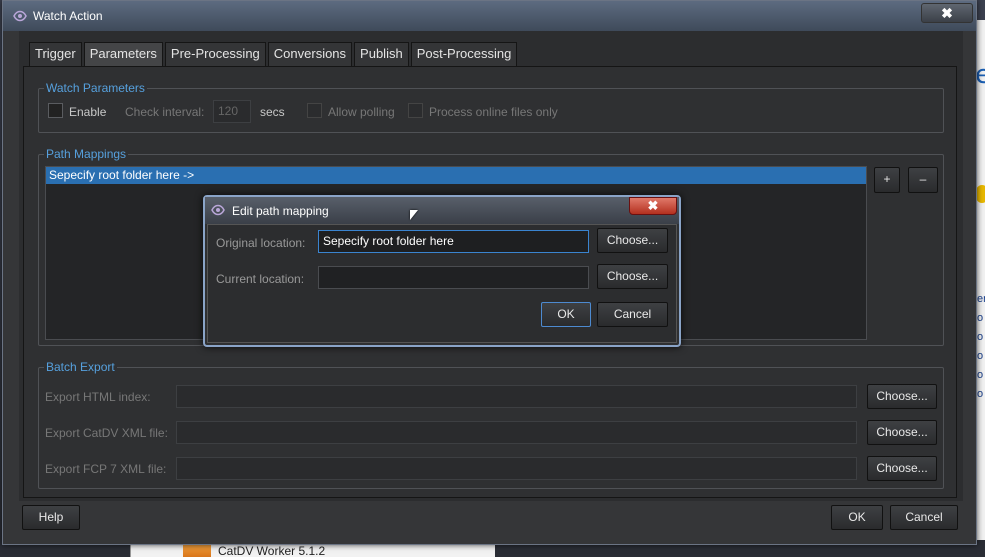  Describe the element at coordinates (887, 180) in the screenshot. I see `add-mapping-button: +` at that location.